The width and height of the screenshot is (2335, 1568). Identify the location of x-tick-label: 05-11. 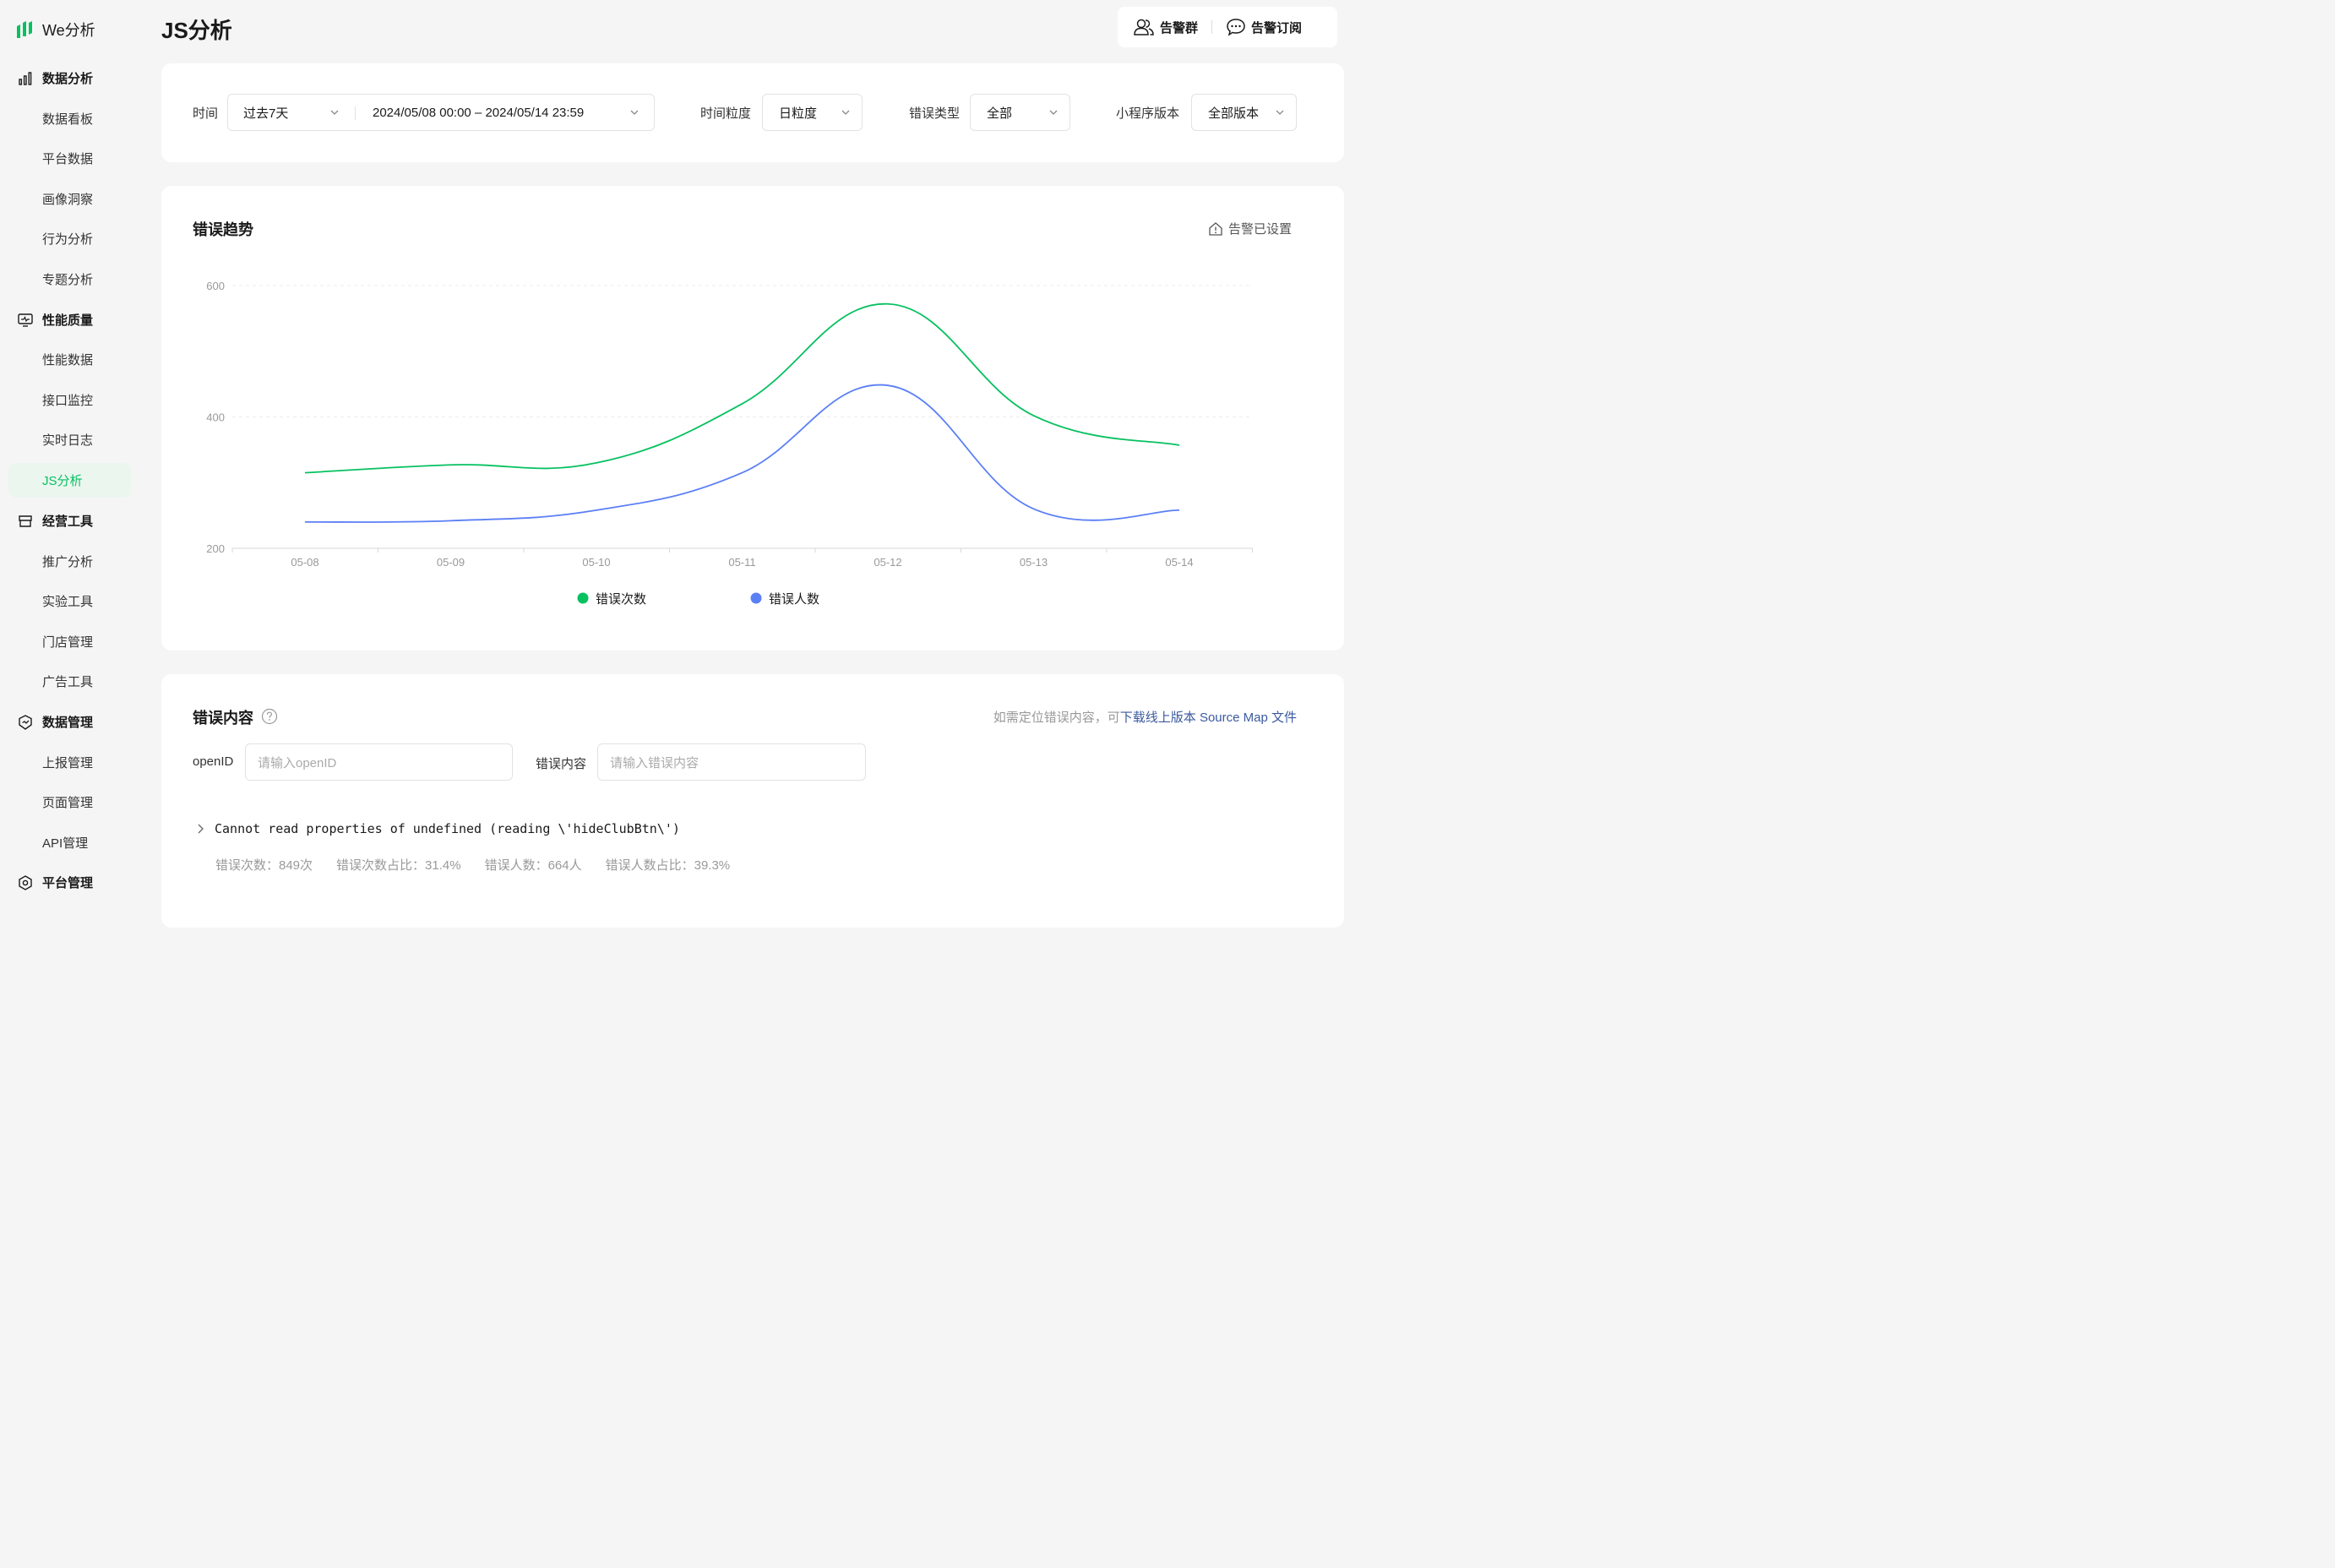
(742, 562).